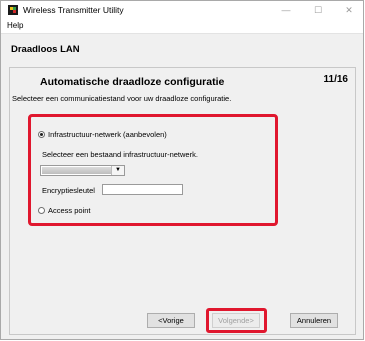  Describe the element at coordinates (15, 25) in the screenshot. I see `menu-help: Help` at that location.